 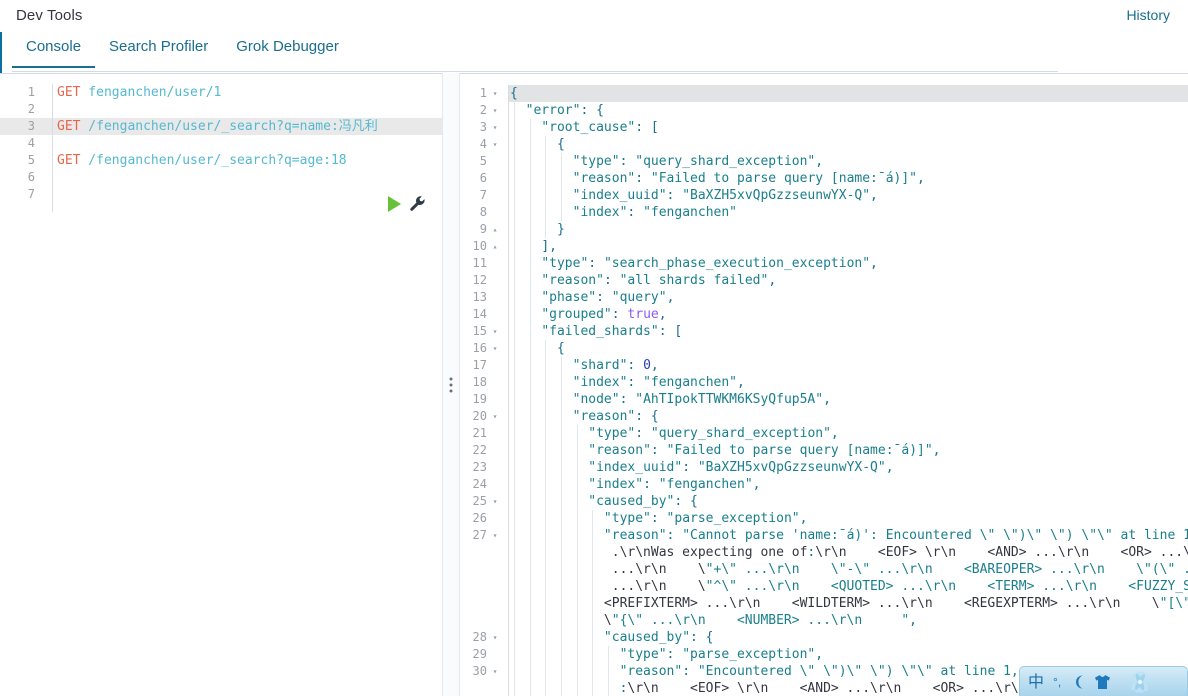 I want to click on grip-dot, so click(x=451, y=384).